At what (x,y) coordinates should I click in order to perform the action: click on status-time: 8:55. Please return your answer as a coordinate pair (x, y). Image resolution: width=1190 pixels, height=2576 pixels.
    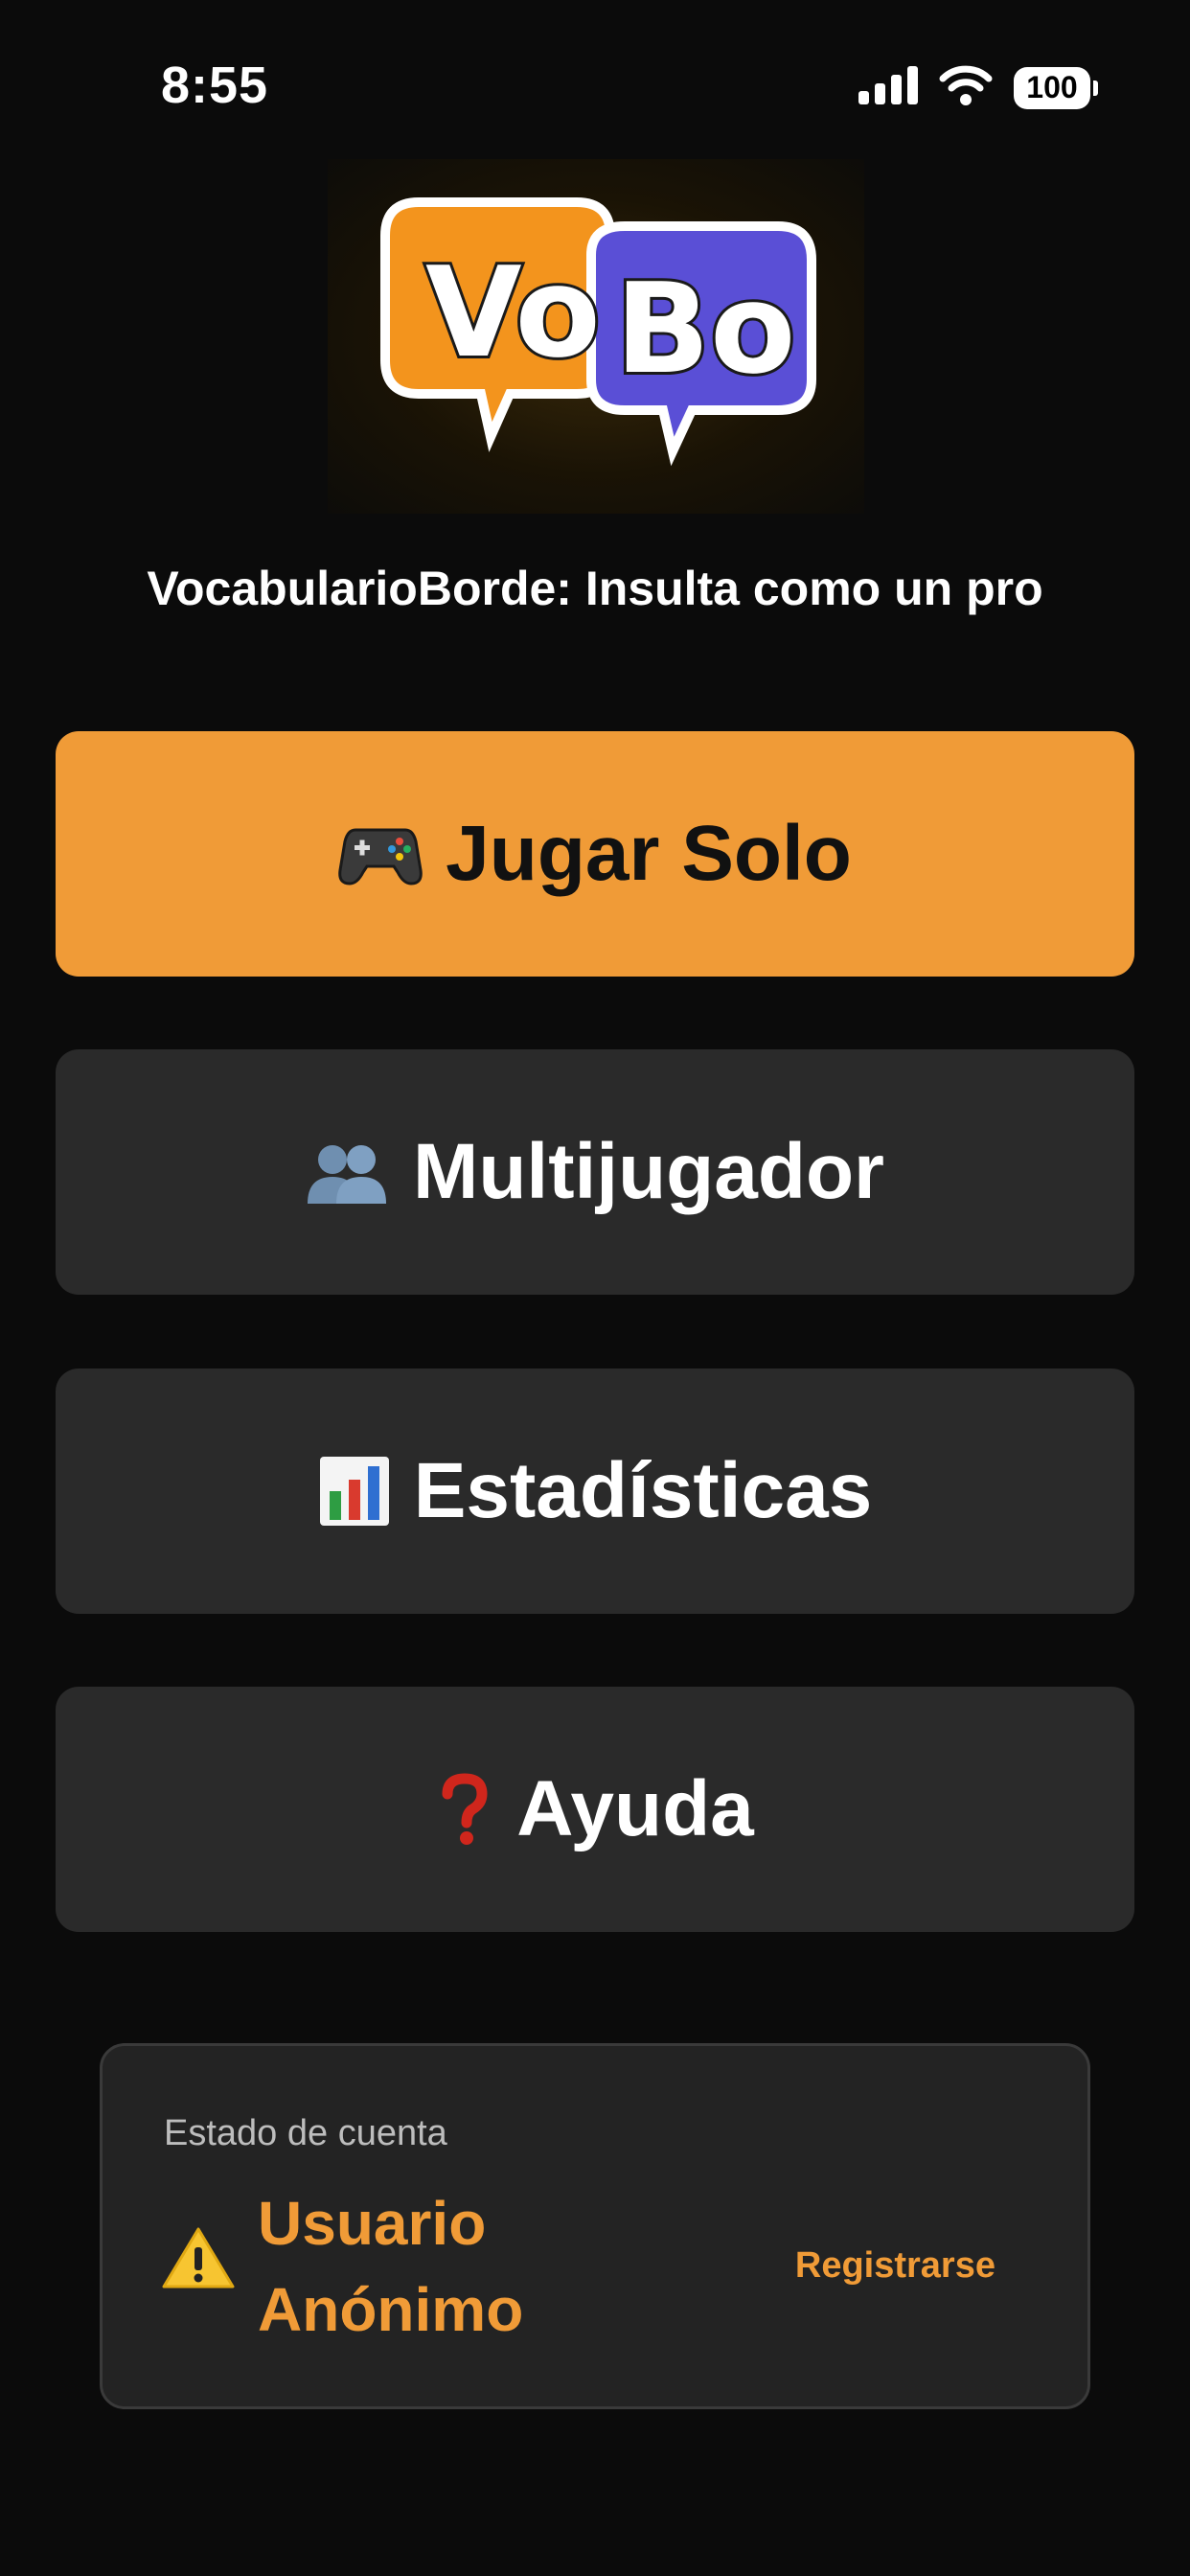
    Looking at the image, I should click on (215, 85).